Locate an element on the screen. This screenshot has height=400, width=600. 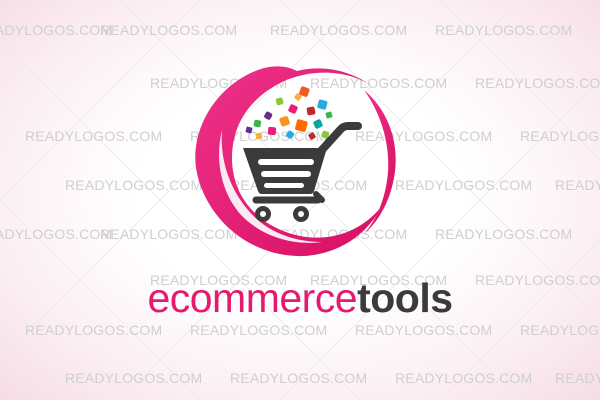
brand-name-tools: tools is located at coordinates (405, 298).